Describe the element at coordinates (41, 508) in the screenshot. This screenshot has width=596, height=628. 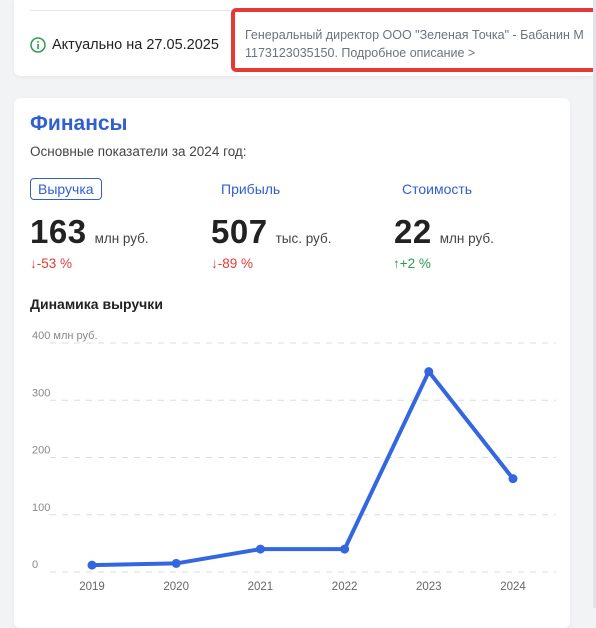
I see `y-tick-label: 100` at that location.